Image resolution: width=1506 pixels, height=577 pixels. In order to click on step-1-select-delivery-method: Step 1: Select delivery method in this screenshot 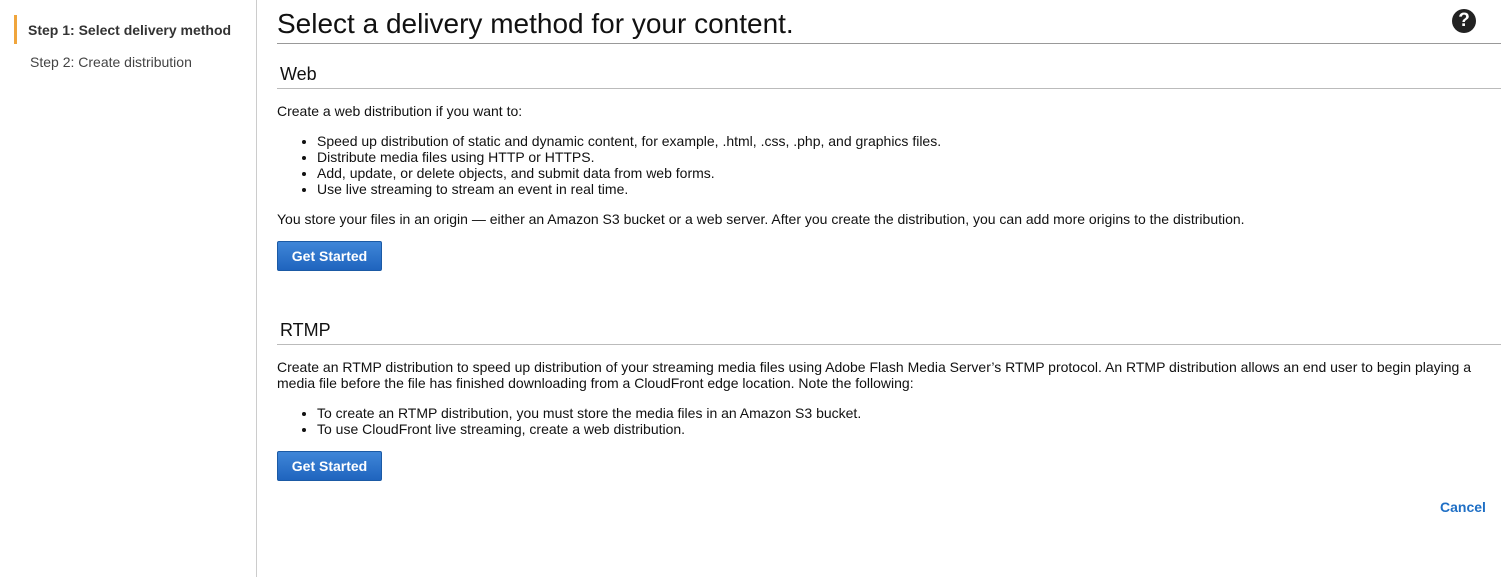, I will do `click(122, 29)`.